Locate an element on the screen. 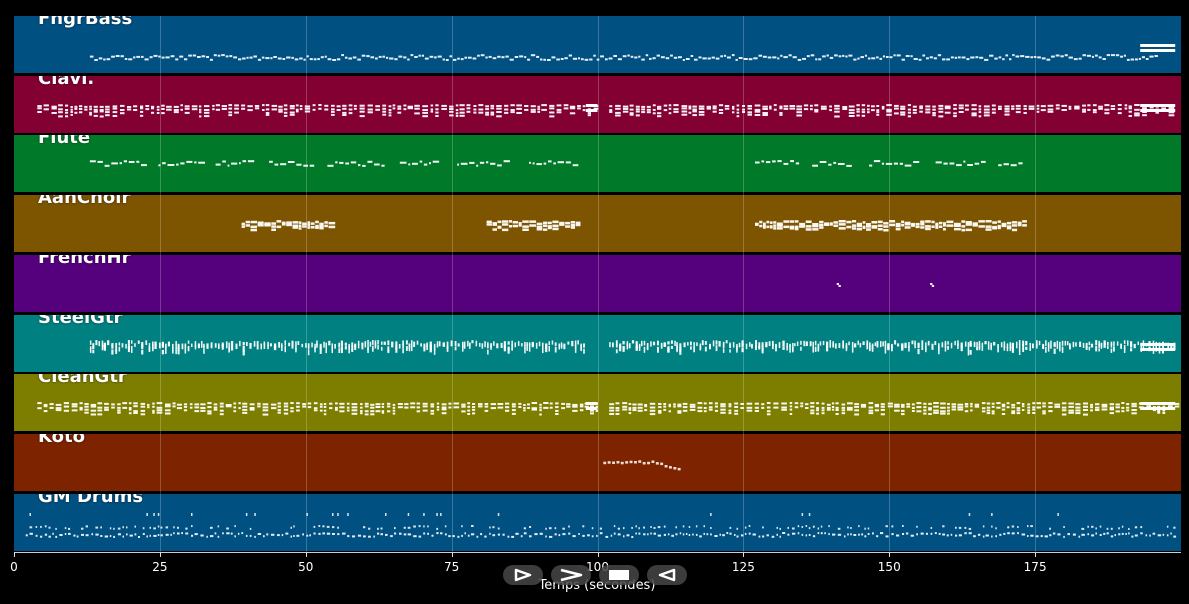 The image size is (1189, 604). stop-button is located at coordinates (619, 575).